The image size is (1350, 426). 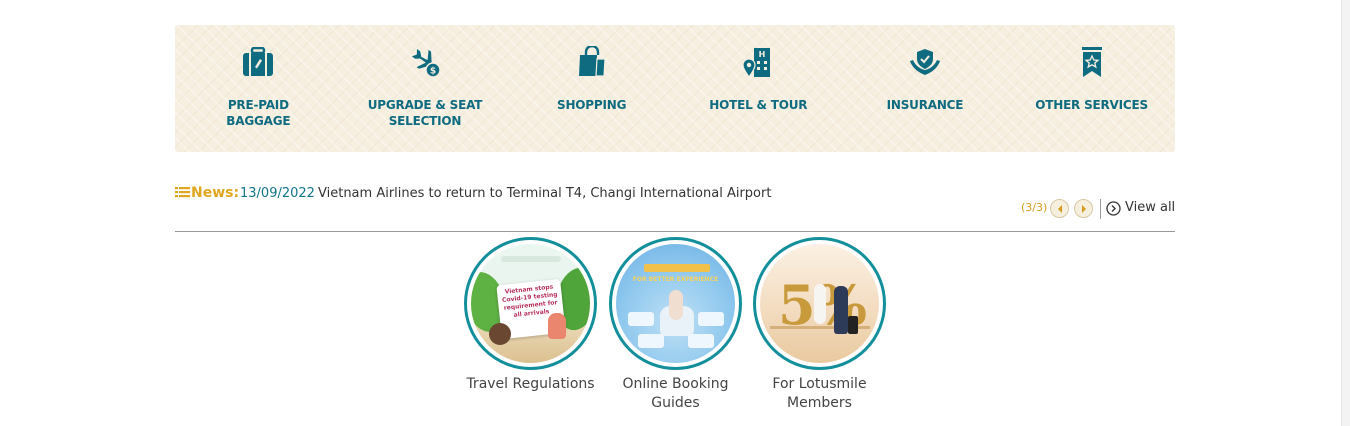 I want to click on service-upgrade-seat: $ UPGRADE & SEAT SELECTION, so click(x=425, y=88).